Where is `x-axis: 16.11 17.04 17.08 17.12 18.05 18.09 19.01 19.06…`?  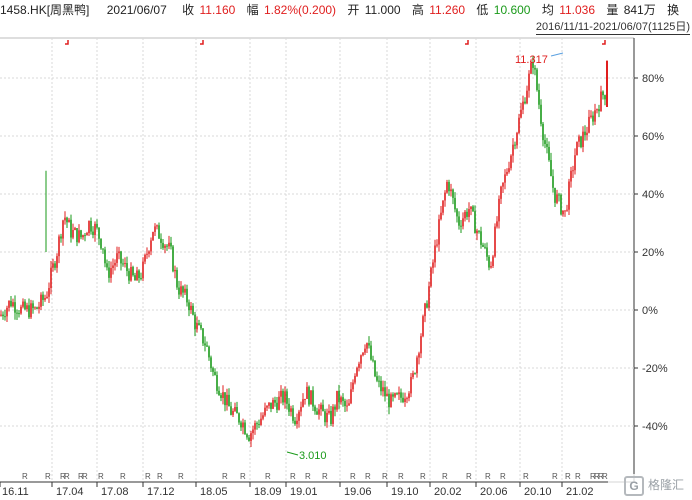 x-axis: 16.11 17.04 17.08 17.12 18.05 18.09 19.01 19.06… is located at coordinates (304, 485).